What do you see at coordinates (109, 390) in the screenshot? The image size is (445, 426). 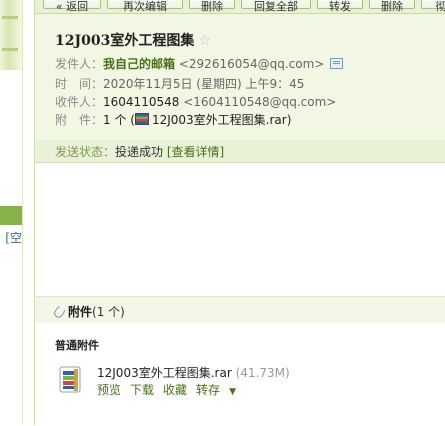 I see `preview-link: 预览` at bounding box center [109, 390].